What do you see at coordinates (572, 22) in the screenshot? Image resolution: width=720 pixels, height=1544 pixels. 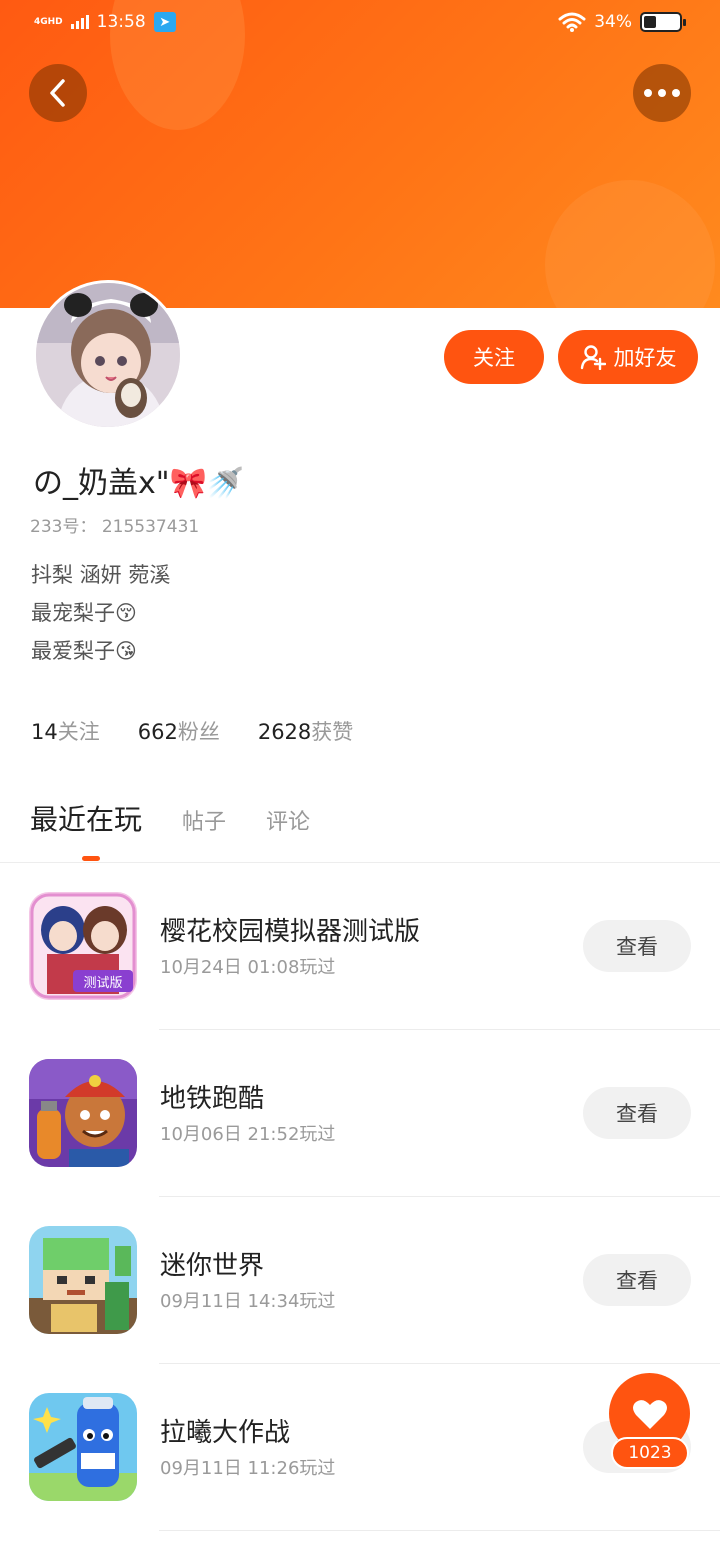 I see `wifi-icon` at bounding box center [572, 22].